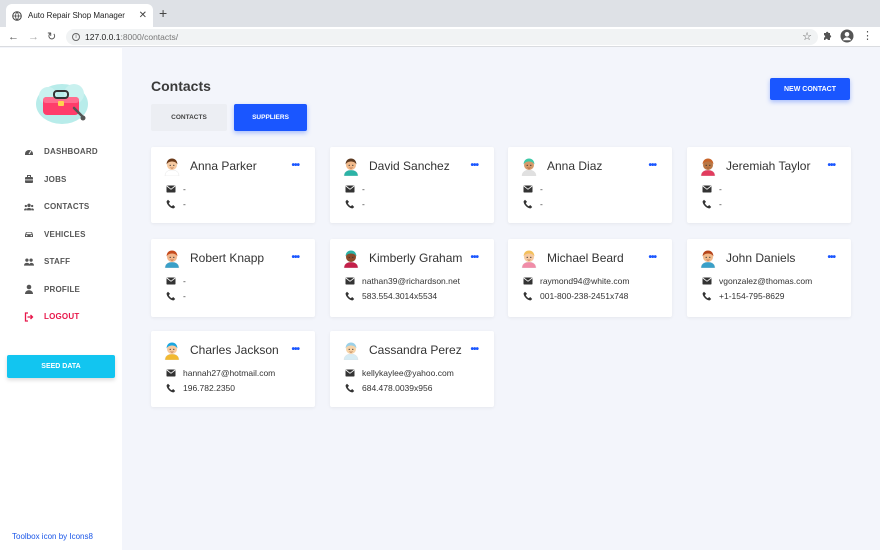 The height and width of the screenshot is (550, 880). I want to click on profile-icon, so click(847, 36).